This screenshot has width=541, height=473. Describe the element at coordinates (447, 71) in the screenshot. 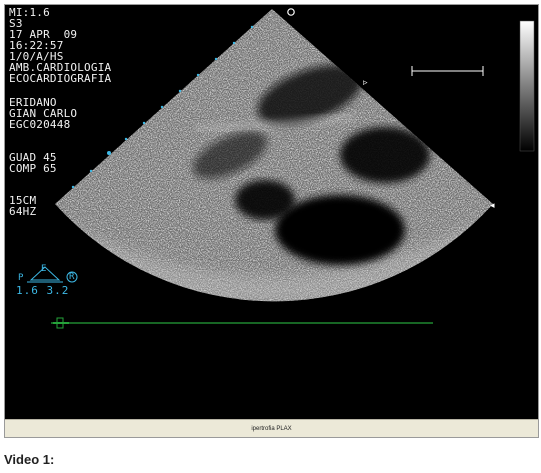

I see `scale-bracket-icon` at that location.